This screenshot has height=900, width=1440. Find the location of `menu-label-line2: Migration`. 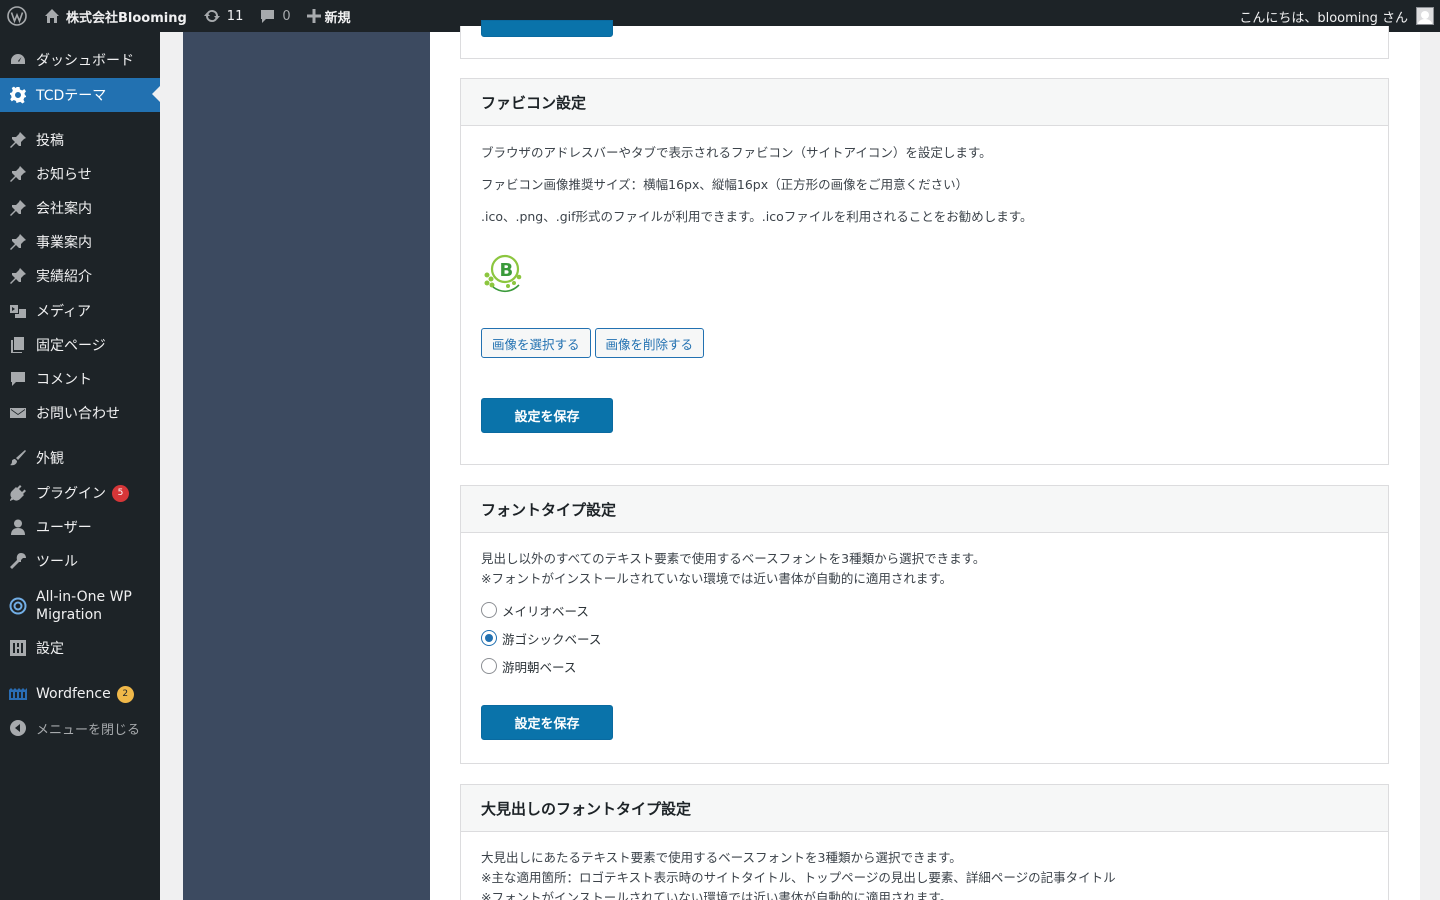

menu-label-line2: Migration is located at coordinates (69, 615).